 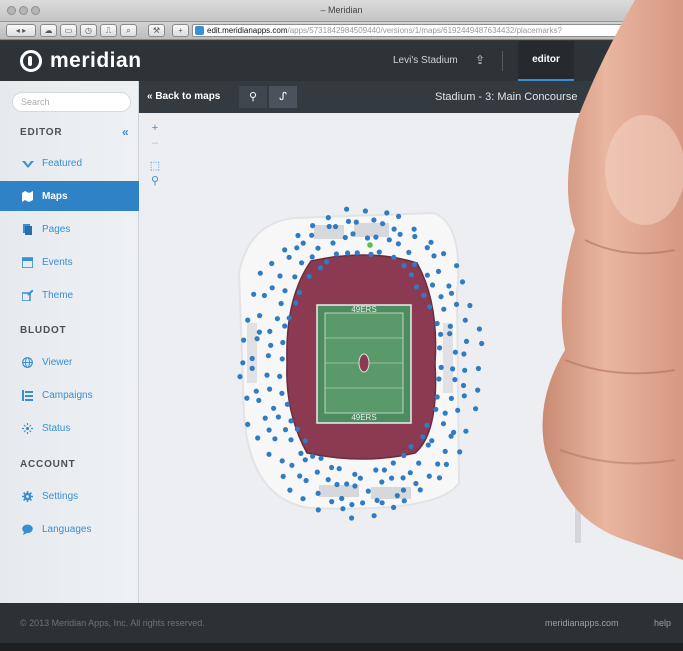 What do you see at coordinates (69, 395) in the screenshot?
I see `sidebar-item-campaigns: Campaigns` at bounding box center [69, 395].